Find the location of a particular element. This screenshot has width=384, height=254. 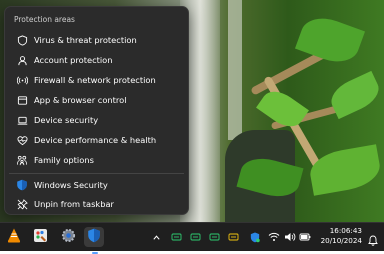

clock-time: 16:06:43 is located at coordinates (345, 230).